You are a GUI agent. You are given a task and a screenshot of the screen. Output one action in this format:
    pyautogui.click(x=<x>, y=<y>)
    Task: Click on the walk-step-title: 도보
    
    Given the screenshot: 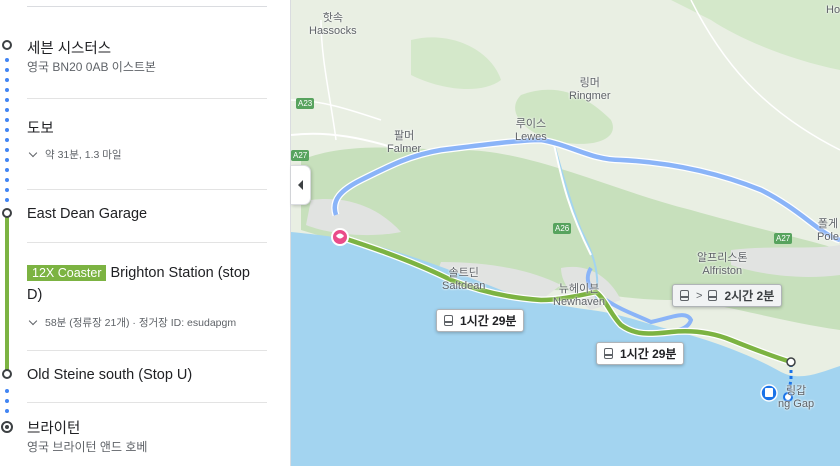 What is the action you would take?
    pyautogui.click(x=40, y=129)
    